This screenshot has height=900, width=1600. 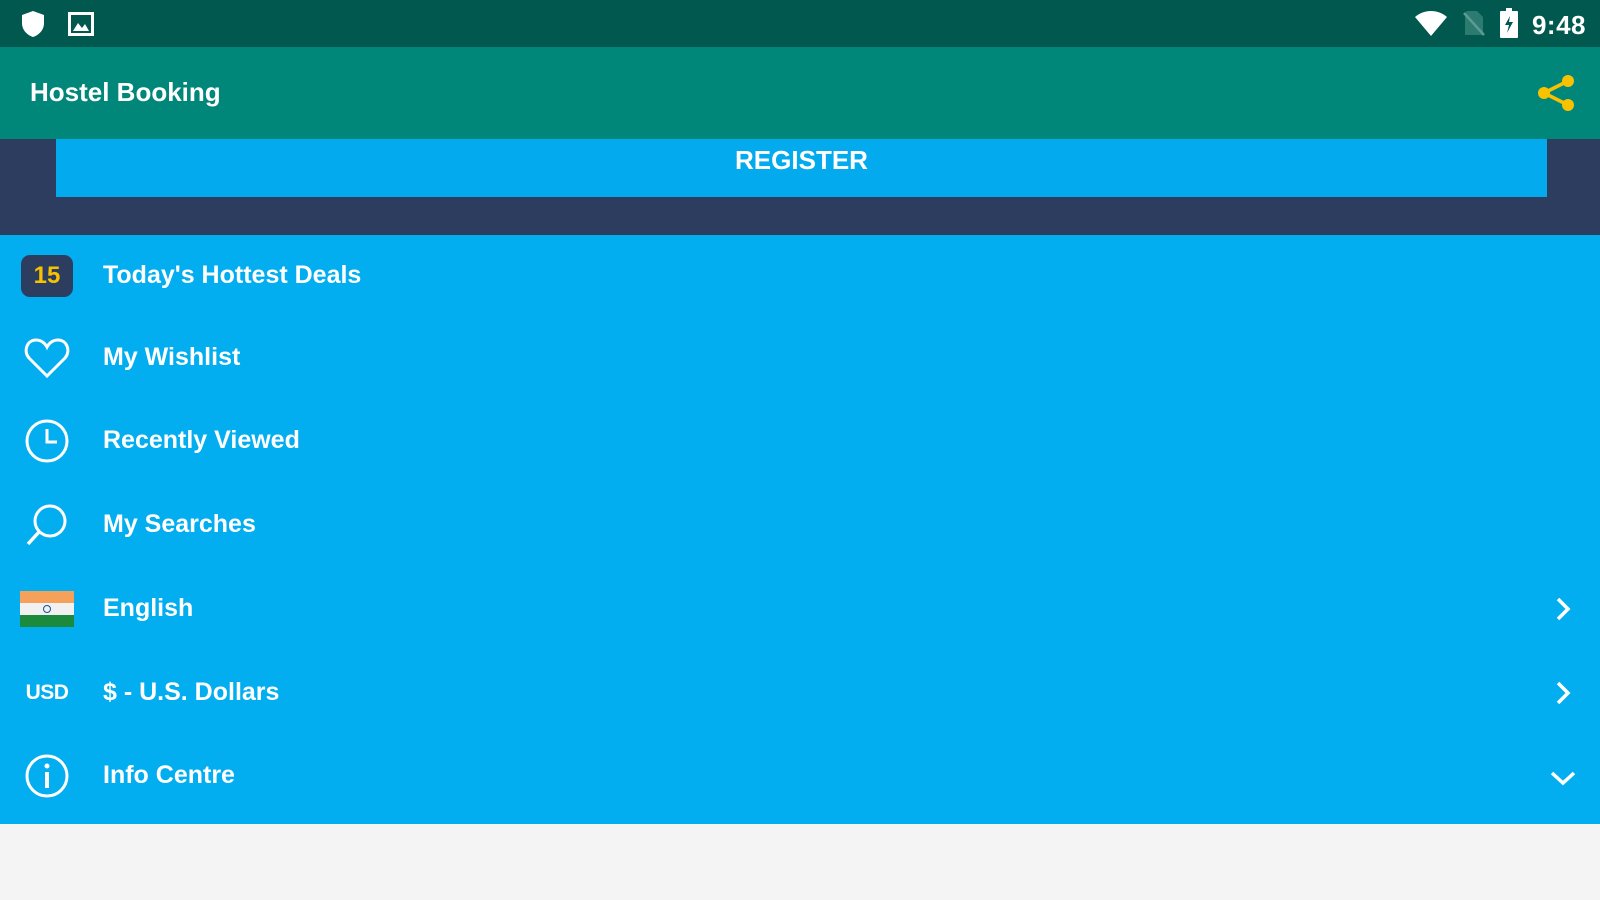 What do you see at coordinates (47, 358) in the screenshot?
I see `heart-icon` at bounding box center [47, 358].